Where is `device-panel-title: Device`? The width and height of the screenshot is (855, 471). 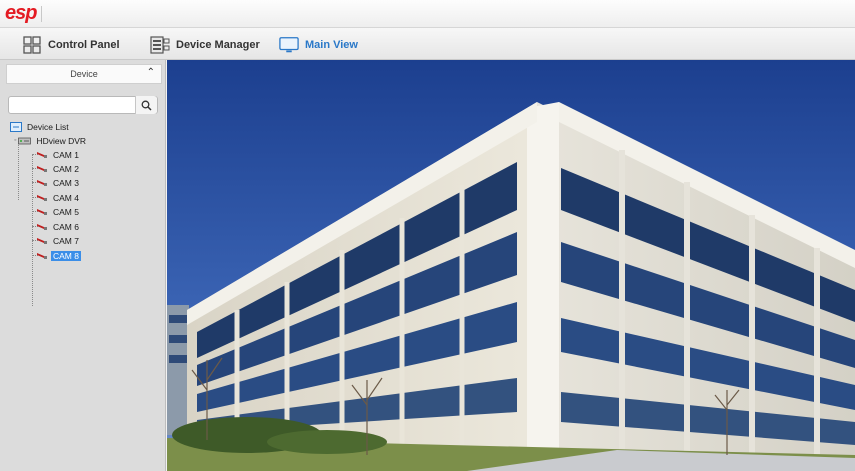 device-panel-title: Device is located at coordinates (84, 74).